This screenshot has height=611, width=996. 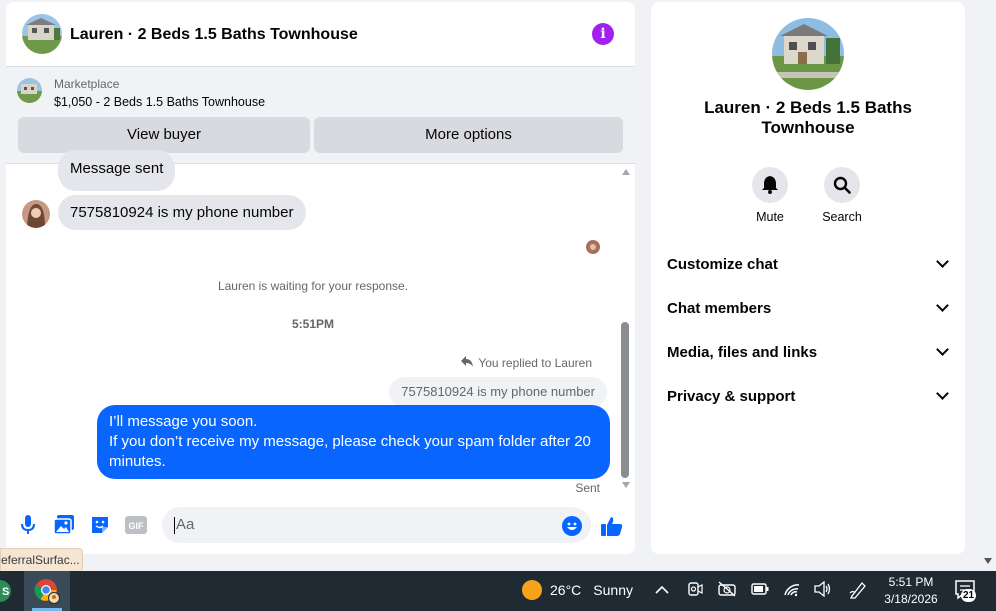 I want to click on chat-header: Lauren · 2 Beds 1.5 Baths Townhouse i, so click(x=320, y=34).